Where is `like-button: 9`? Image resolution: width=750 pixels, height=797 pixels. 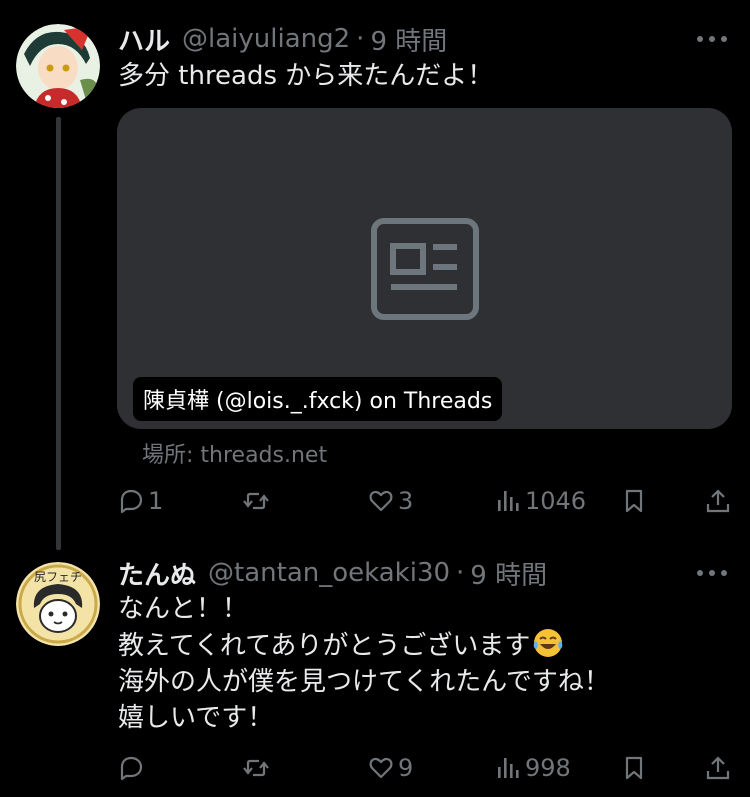
like-button: 9 is located at coordinates (390, 768).